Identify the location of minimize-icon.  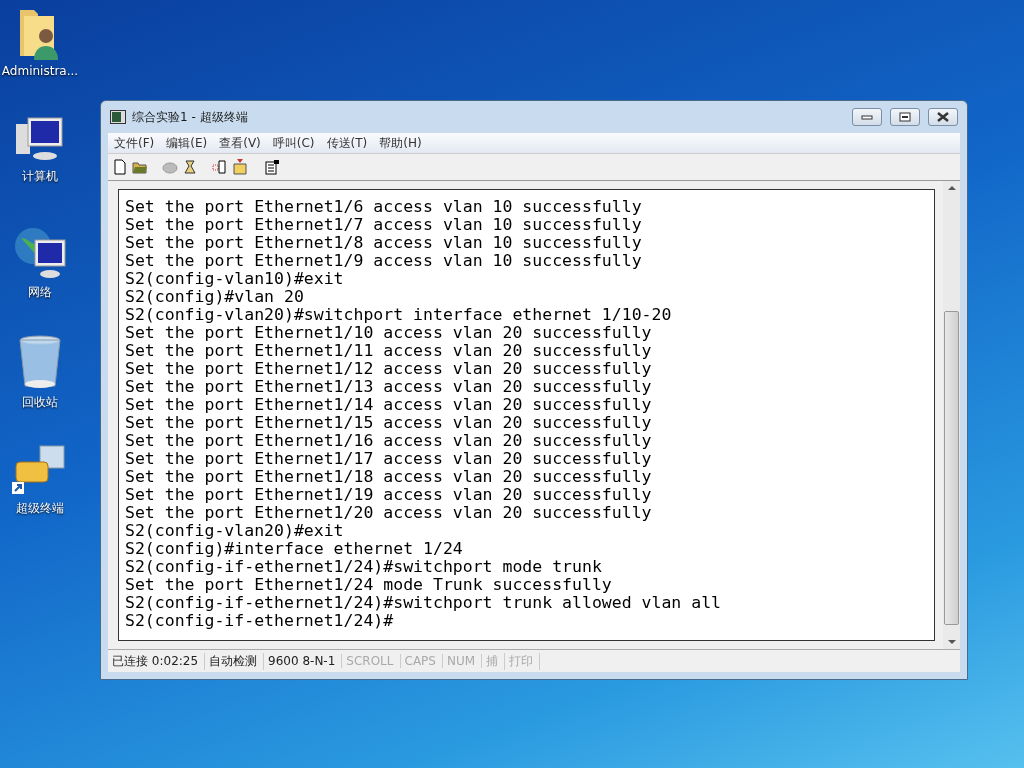
(867, 117).